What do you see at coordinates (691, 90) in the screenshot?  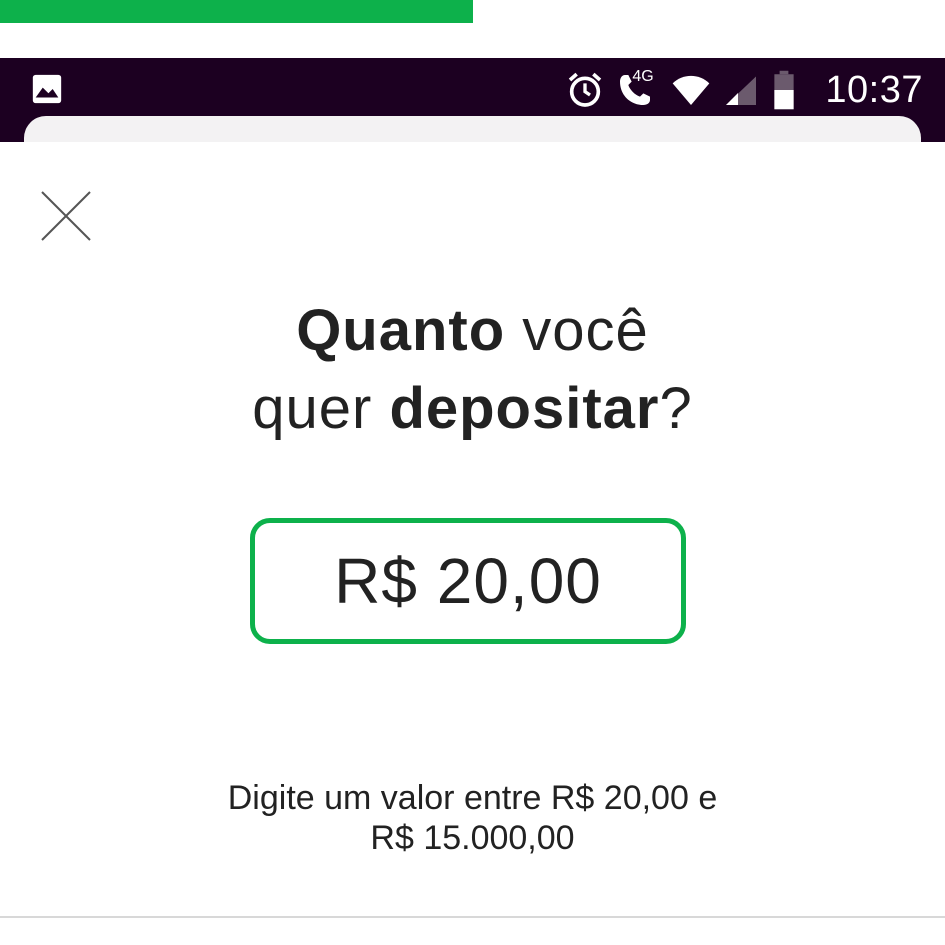 I see `wifi-icon` at bounding box center [691, 90].